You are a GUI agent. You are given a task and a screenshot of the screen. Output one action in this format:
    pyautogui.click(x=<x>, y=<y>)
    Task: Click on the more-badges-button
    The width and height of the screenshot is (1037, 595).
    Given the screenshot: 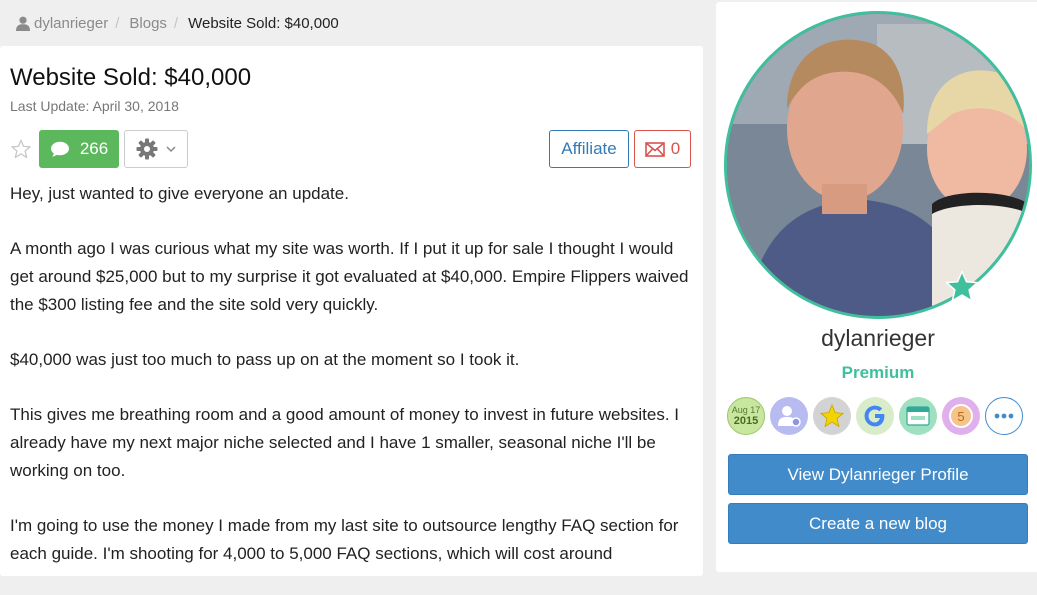 What is the action you would take?
    pyautogui.click(x=1004, y=416)
    